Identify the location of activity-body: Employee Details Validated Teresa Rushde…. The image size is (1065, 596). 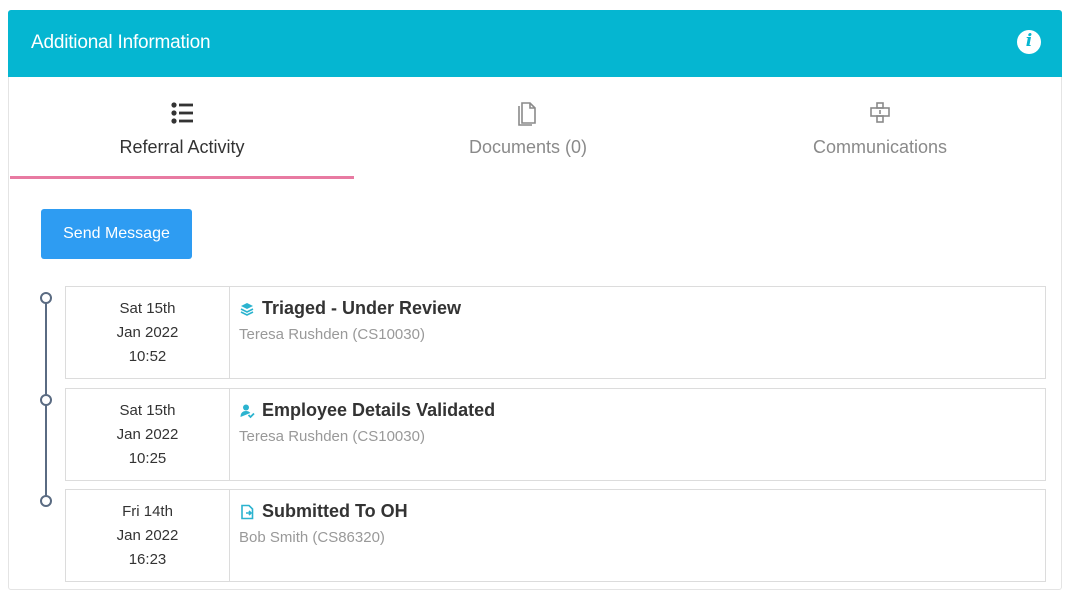
(637, 422).